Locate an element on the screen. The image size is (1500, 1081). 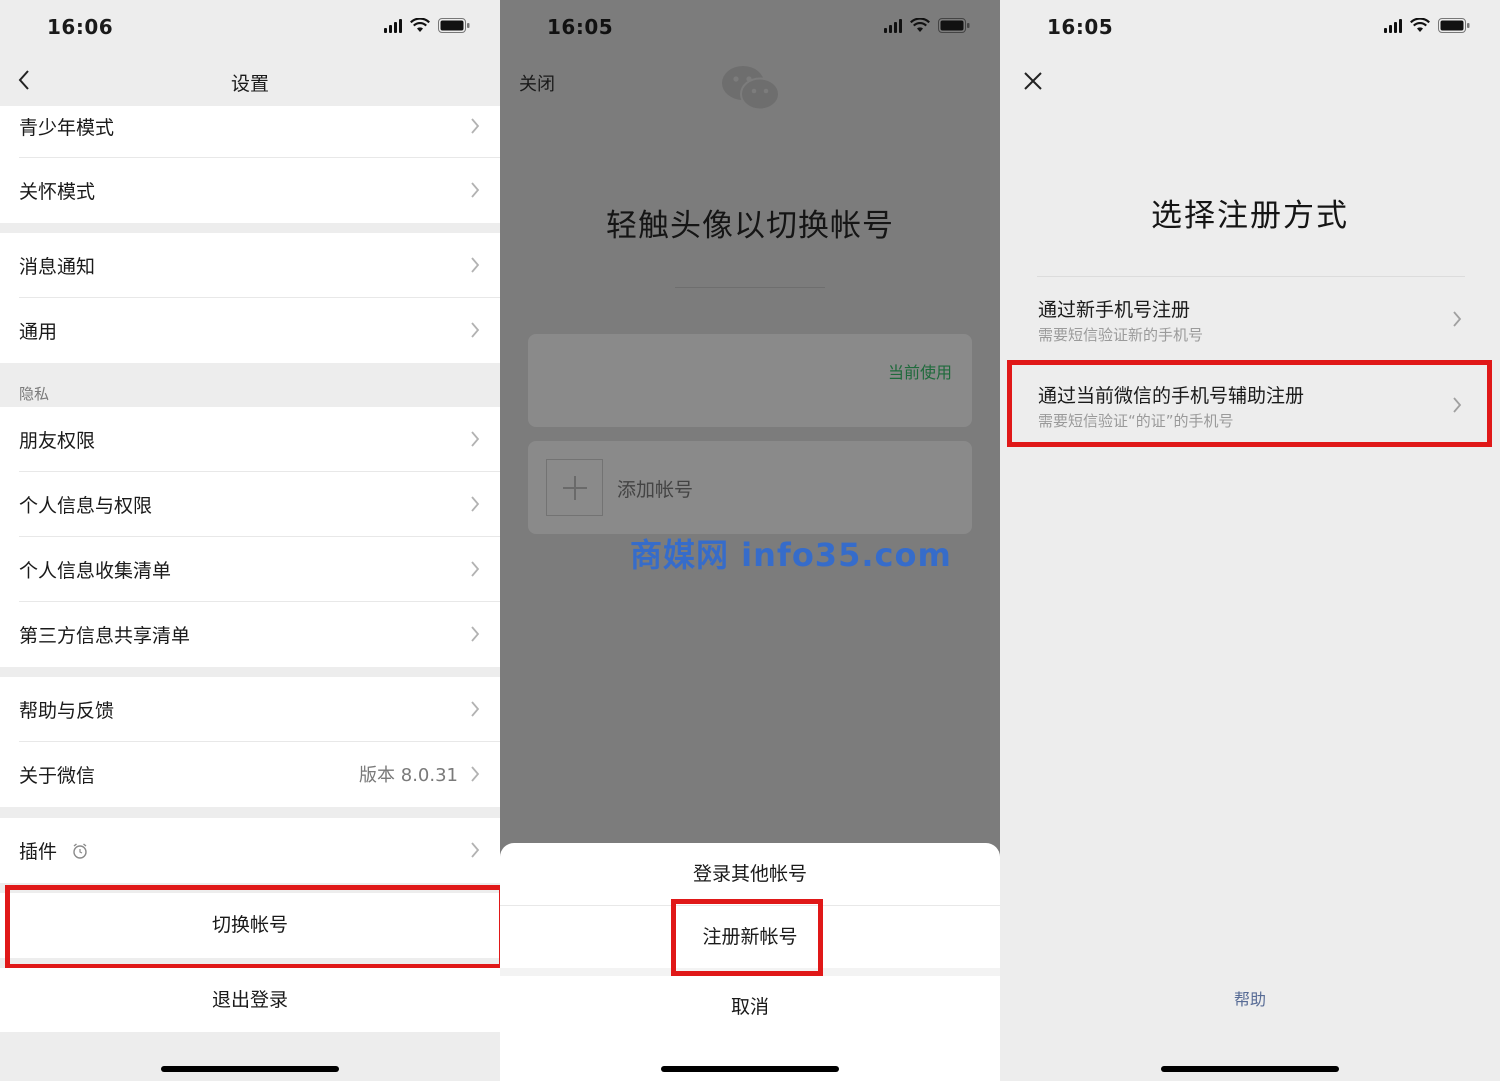
row-label: 消息通知 is located at coordinates (57, 267).